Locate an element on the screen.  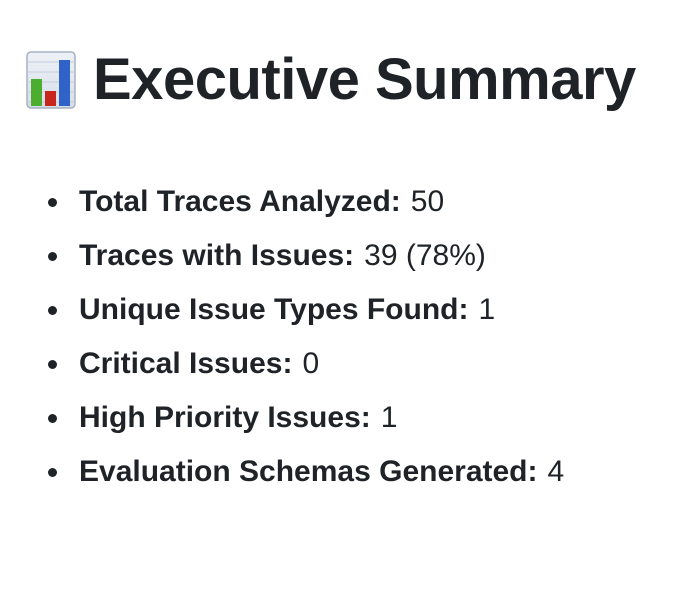
summary-label: Total Traces Analyzed: is located at coordinates (240, 201).